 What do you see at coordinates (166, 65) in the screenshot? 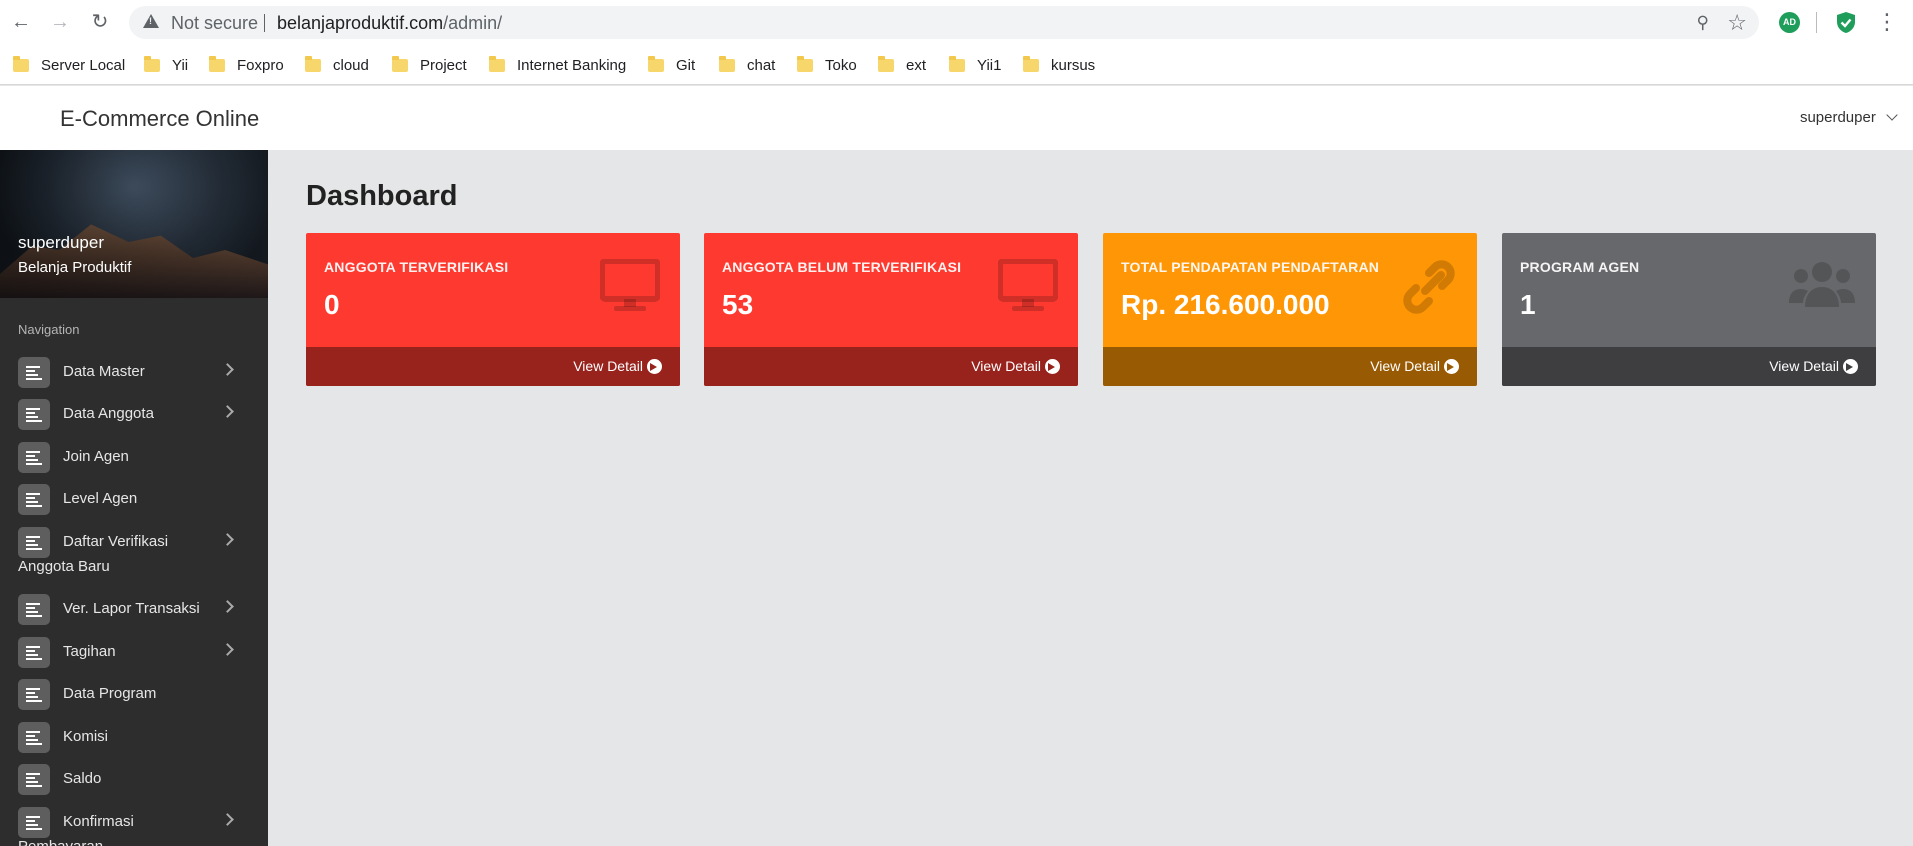
I see `bookmark: Yii` at bounding box center [166, 65].